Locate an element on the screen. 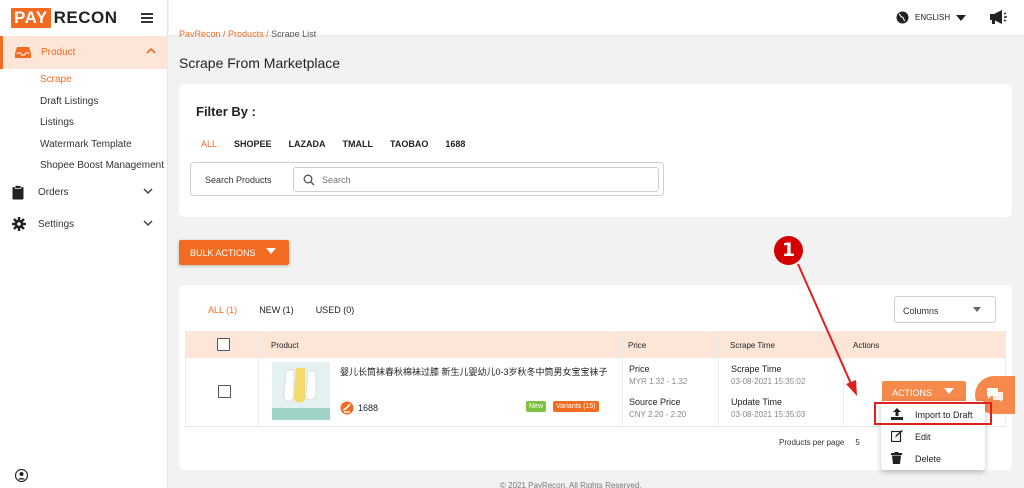 The width and height of the screenshot is (1024, 488). search-products-box: Search Products is located at coordinates (427, 179).